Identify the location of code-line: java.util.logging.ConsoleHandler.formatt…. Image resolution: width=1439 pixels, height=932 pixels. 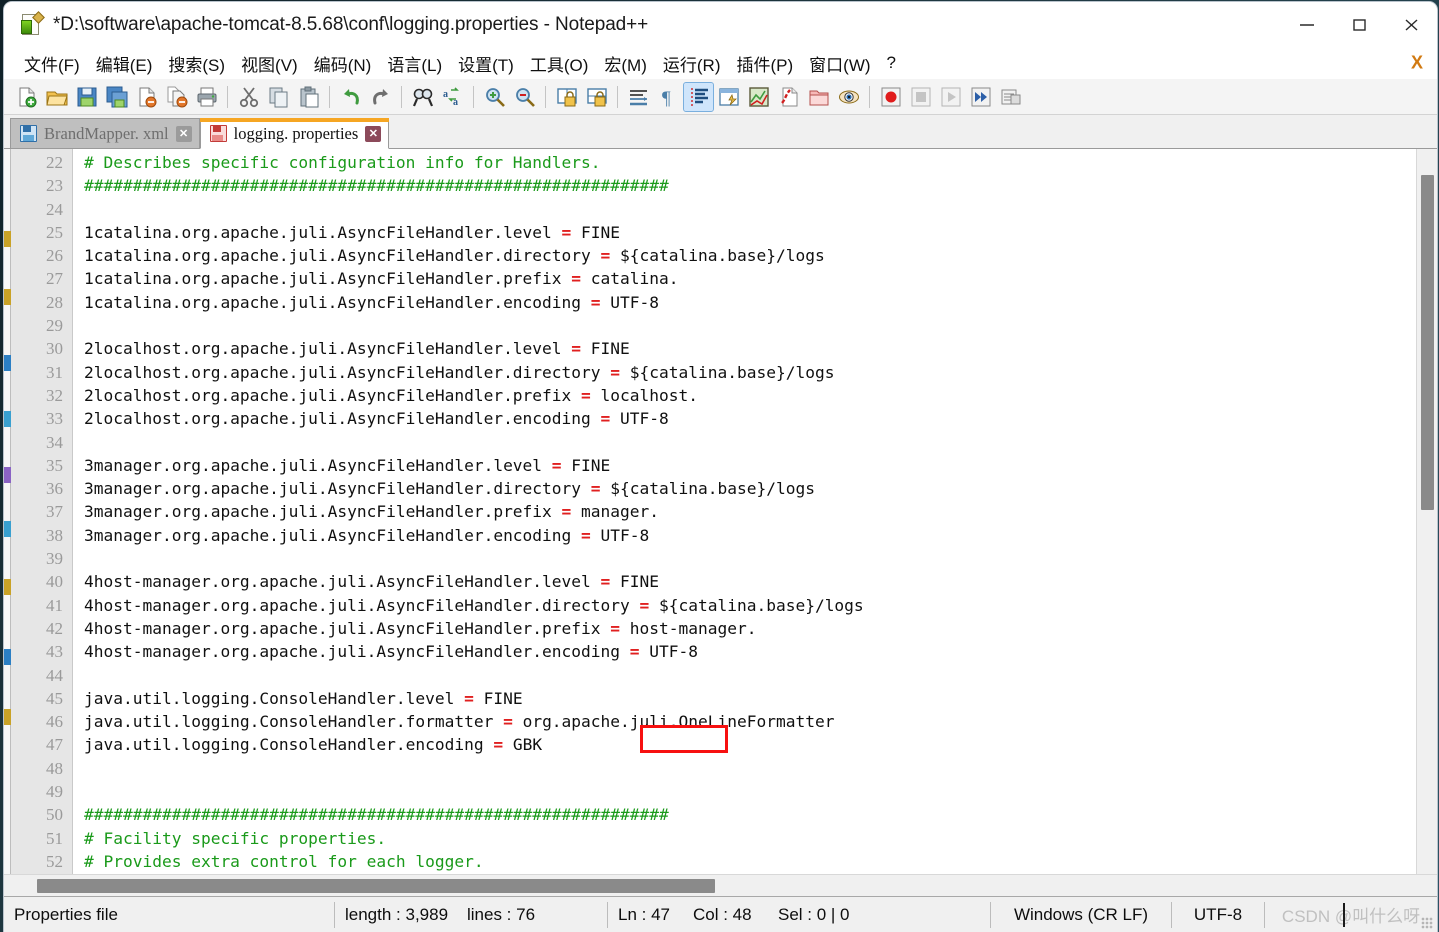
(750, 721).